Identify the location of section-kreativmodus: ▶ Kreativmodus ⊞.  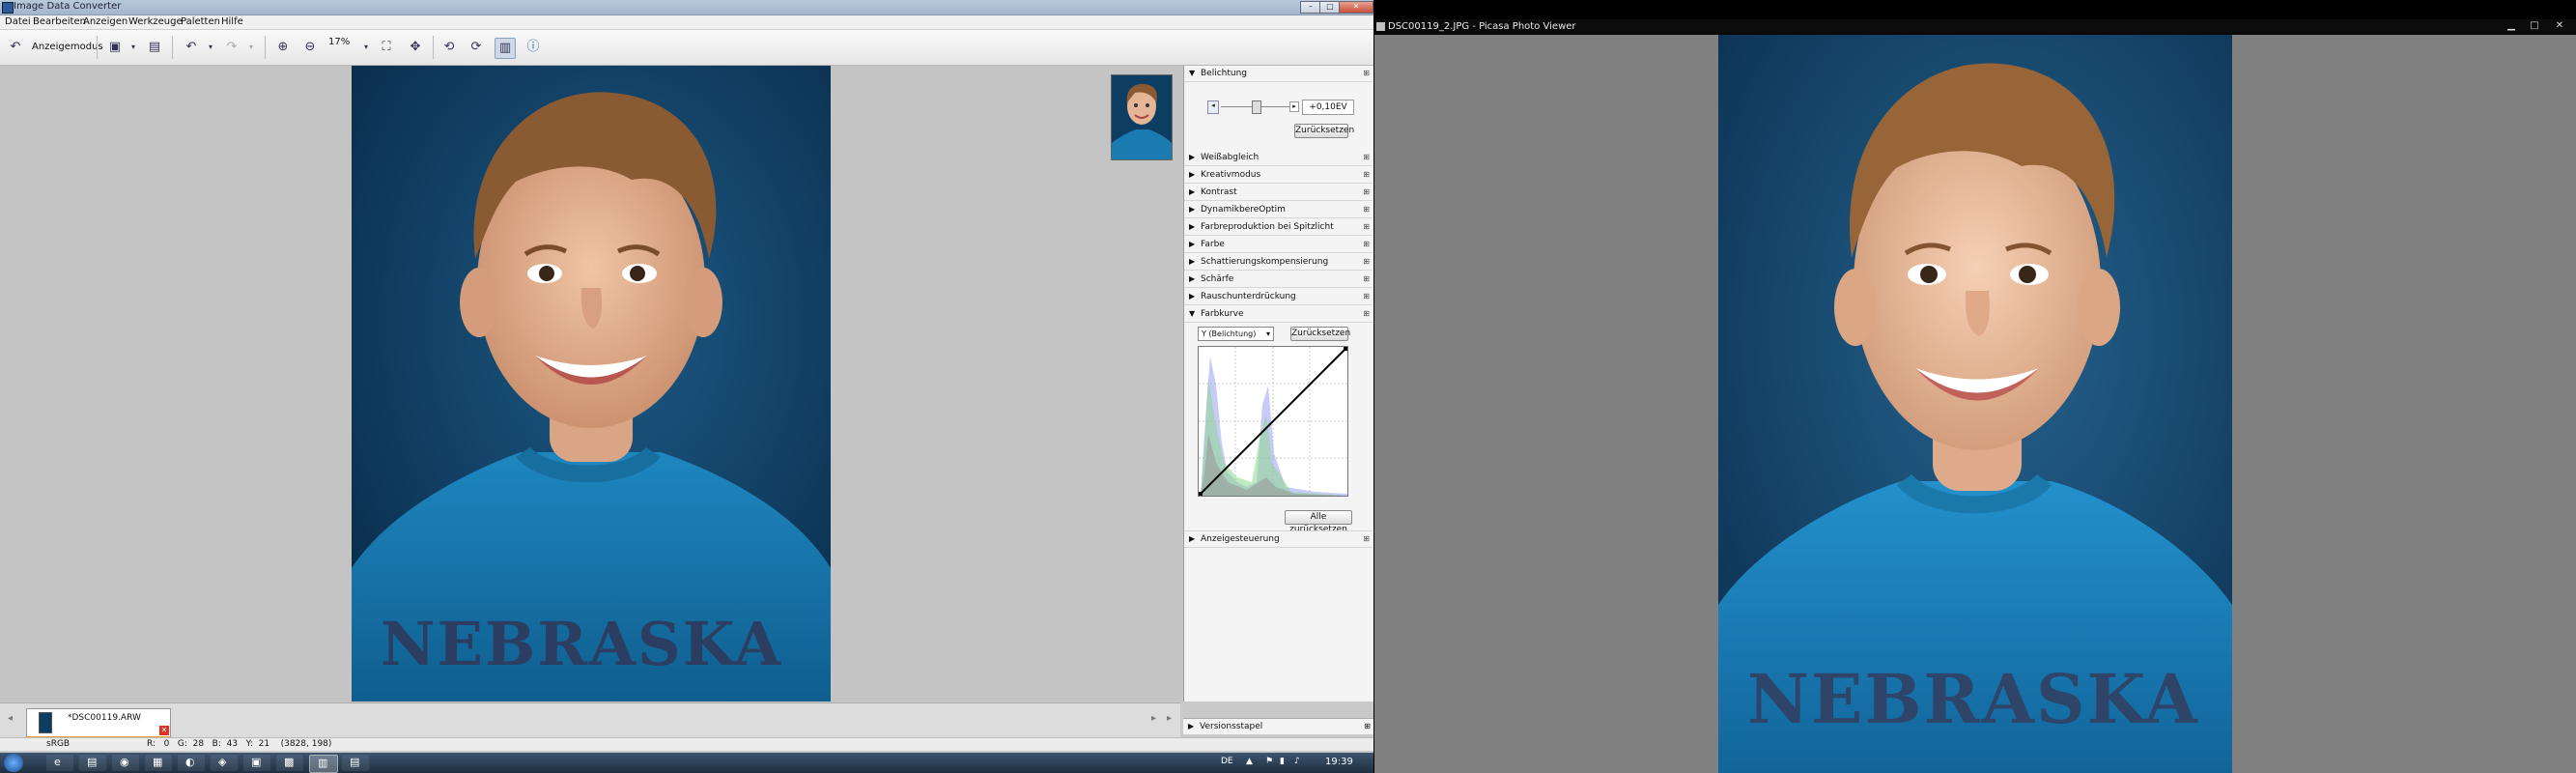
(1278, 175).